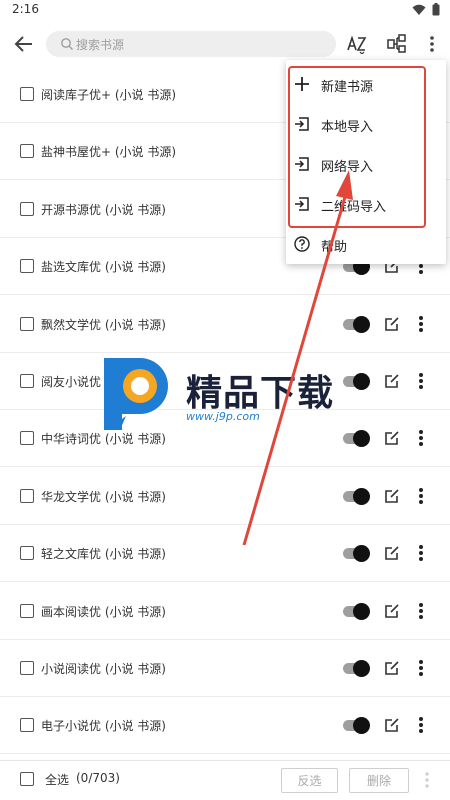 This screenshot has width=450, height=800. I want to click on source-label: 阅读库子优+ (小说 书源), so click(109, 95).